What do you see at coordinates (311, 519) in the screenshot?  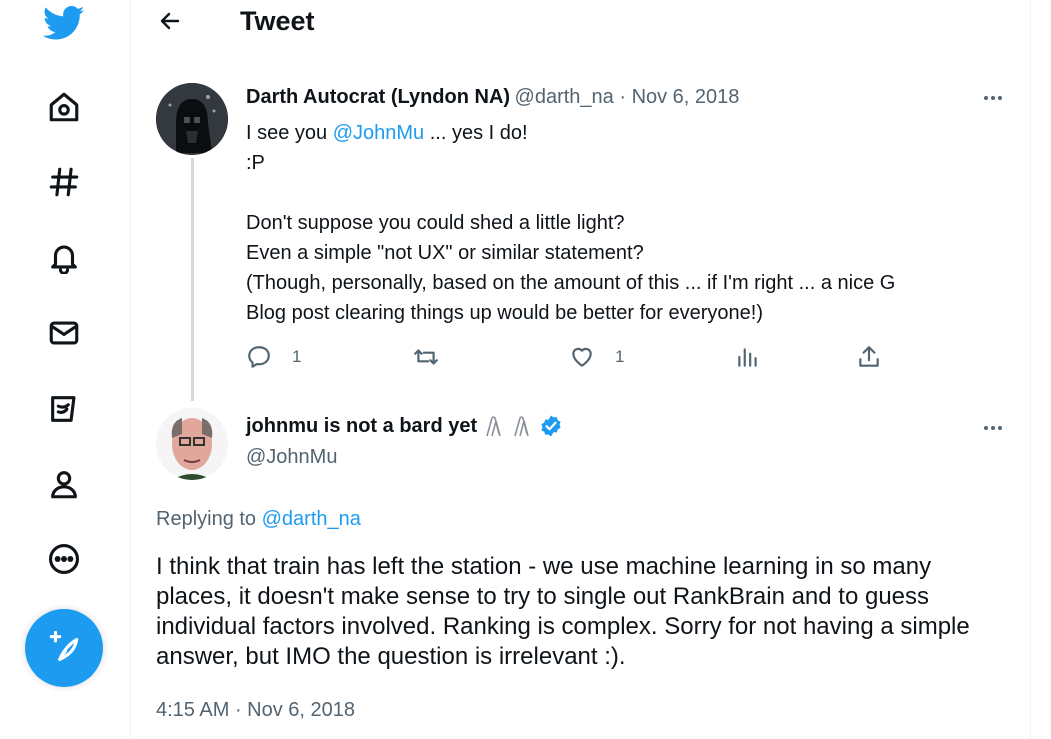 I see `replying-handle-link: @darth_na` at bounding box center [311, 519].